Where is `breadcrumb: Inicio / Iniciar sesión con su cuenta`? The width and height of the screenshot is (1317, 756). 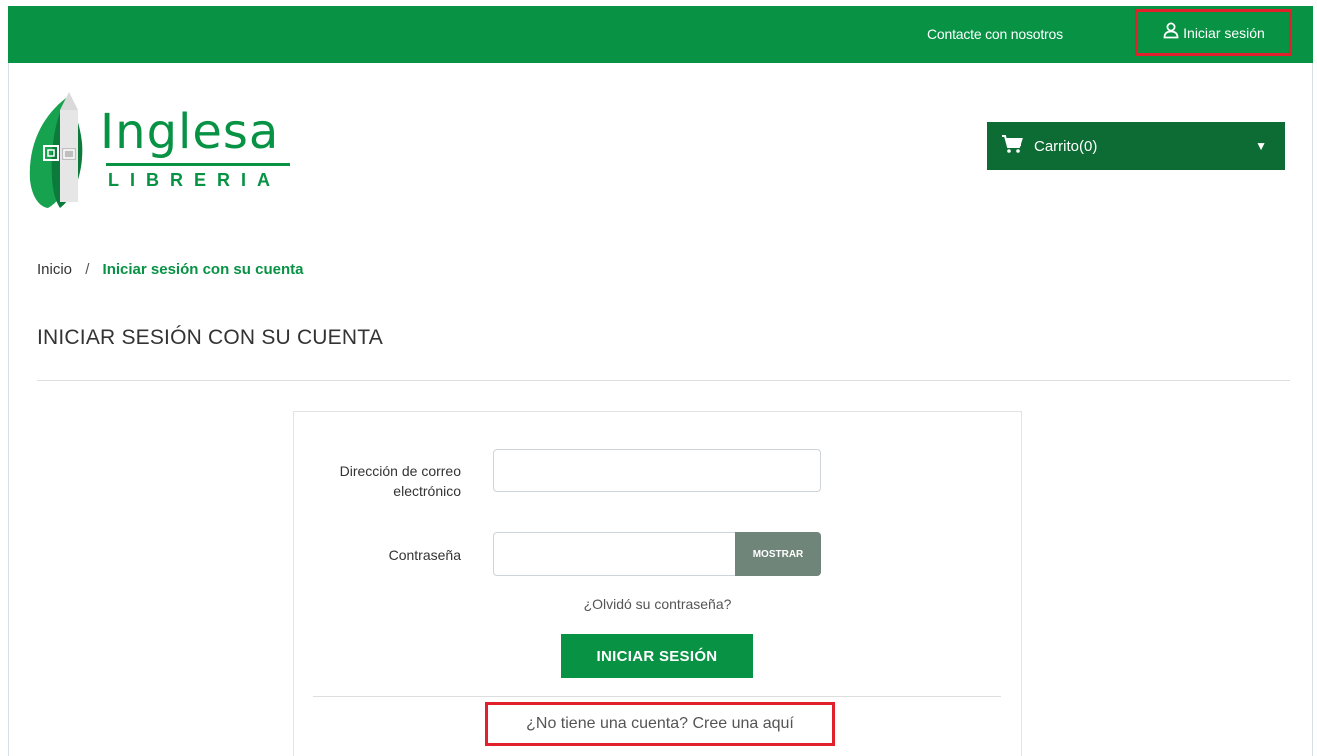
breadcrumb: Inicio / Iniciar sesión con su cuenta is located at coordinates (170, 269).